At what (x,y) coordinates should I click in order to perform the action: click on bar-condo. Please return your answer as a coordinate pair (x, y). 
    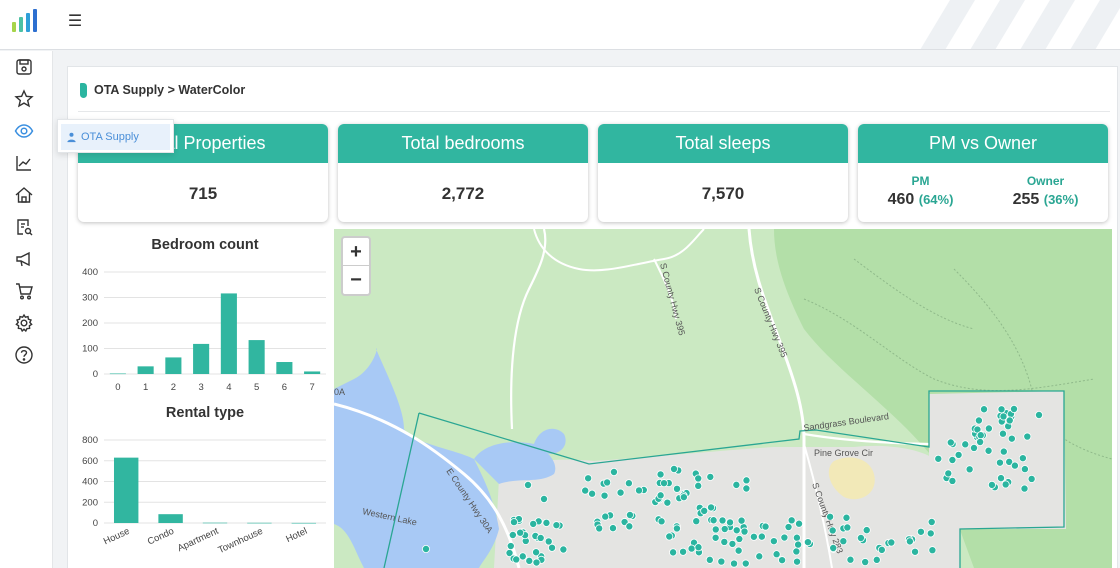
    Looking at the image, I should click on (170, 518).